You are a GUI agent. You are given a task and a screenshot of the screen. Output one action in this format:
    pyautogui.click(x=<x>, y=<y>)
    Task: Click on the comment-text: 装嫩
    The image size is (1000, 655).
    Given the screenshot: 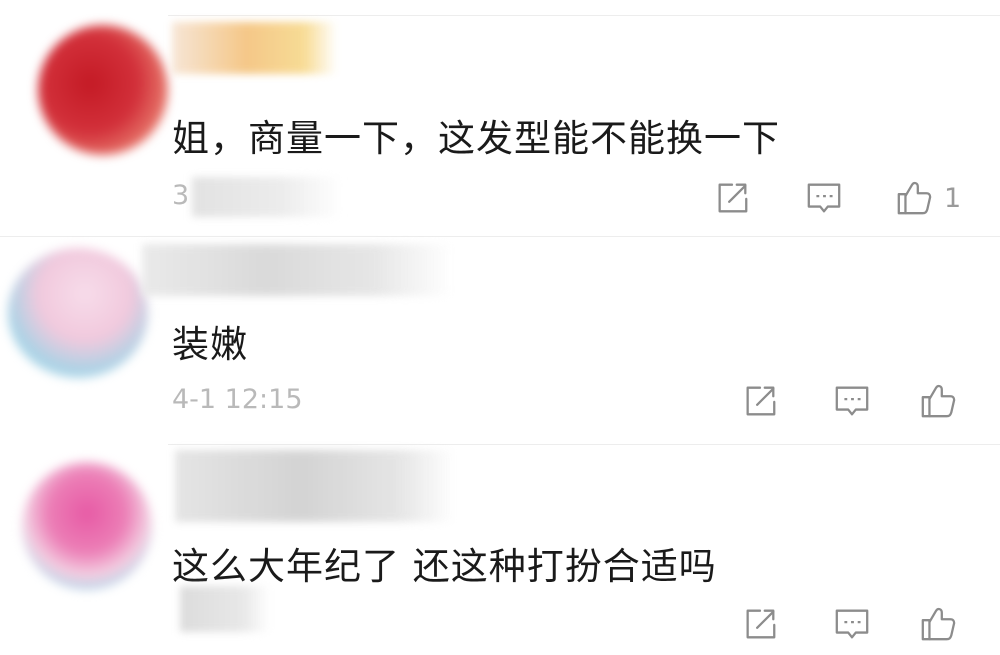 What is the action you would take?
    pyautogui.click(x=210, y=344)
    